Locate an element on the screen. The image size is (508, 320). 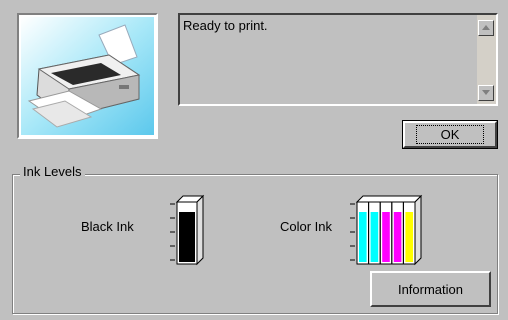
ink-level-yellow is located at coordinates (409, 237).